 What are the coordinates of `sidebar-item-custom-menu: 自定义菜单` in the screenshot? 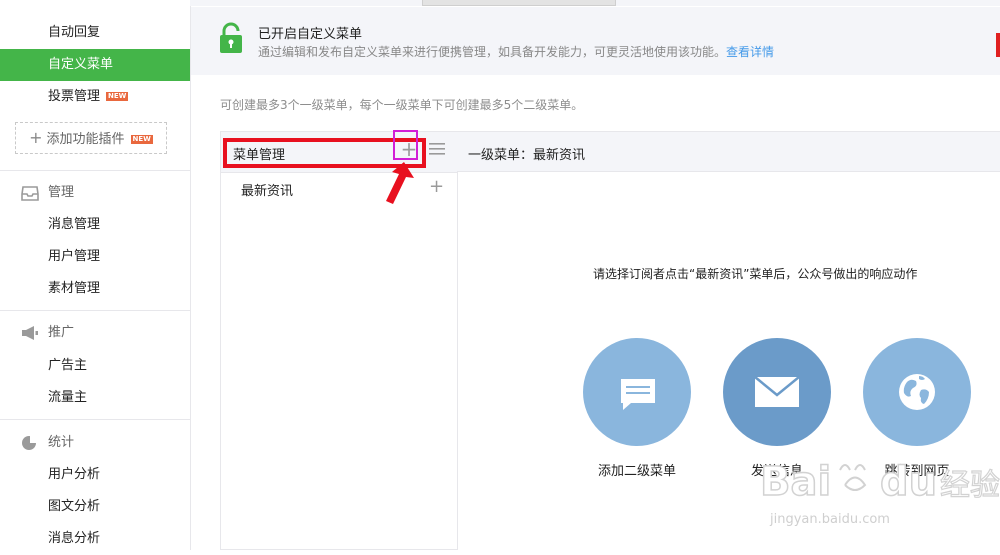 It's located at (95, 65).